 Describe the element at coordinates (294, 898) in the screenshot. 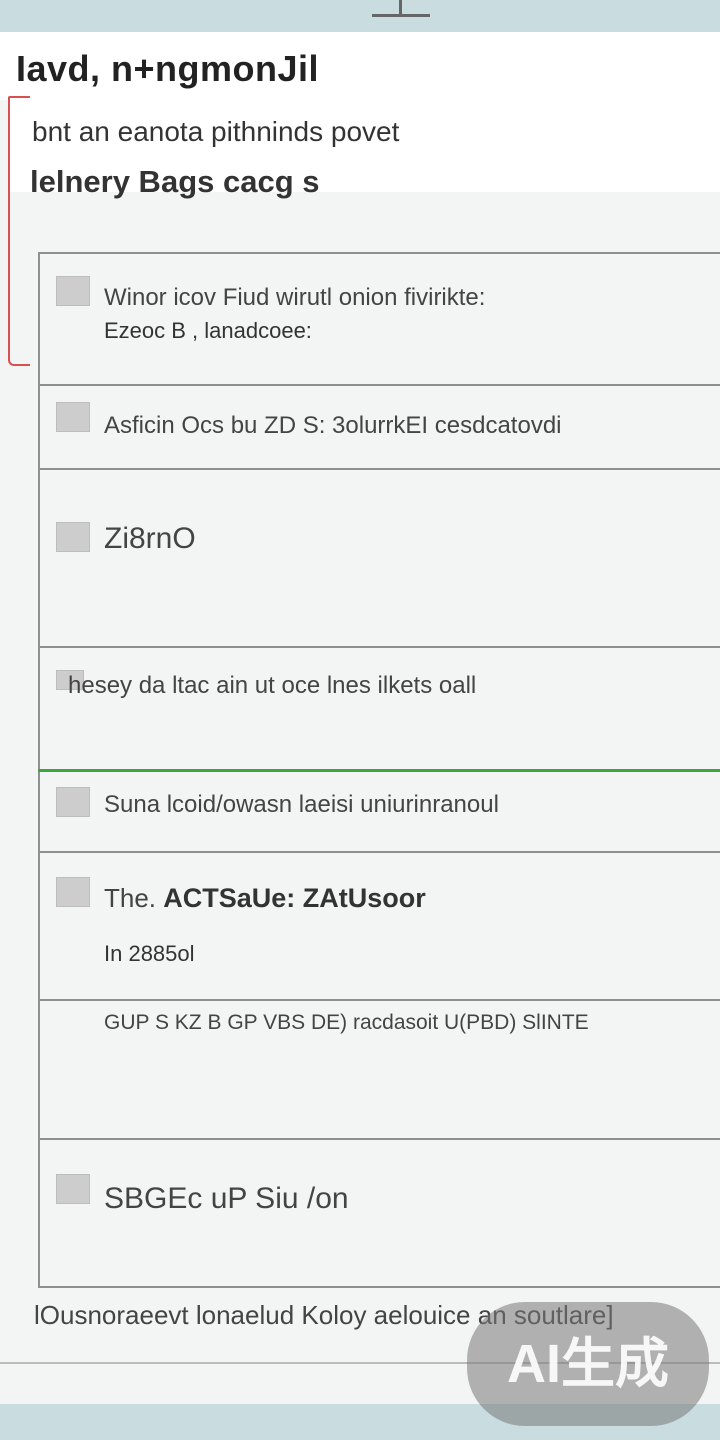

I see `list-item-title-bold: ACTSaUe: ZAtUsoor` at that location.